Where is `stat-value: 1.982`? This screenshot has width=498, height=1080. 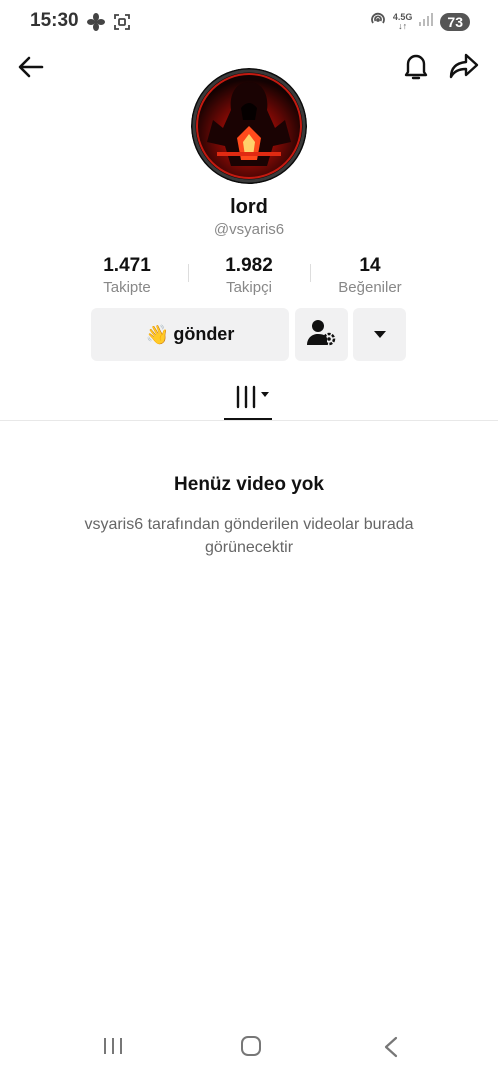
stat-value: 1.982 is located at coordinates (249, 265).